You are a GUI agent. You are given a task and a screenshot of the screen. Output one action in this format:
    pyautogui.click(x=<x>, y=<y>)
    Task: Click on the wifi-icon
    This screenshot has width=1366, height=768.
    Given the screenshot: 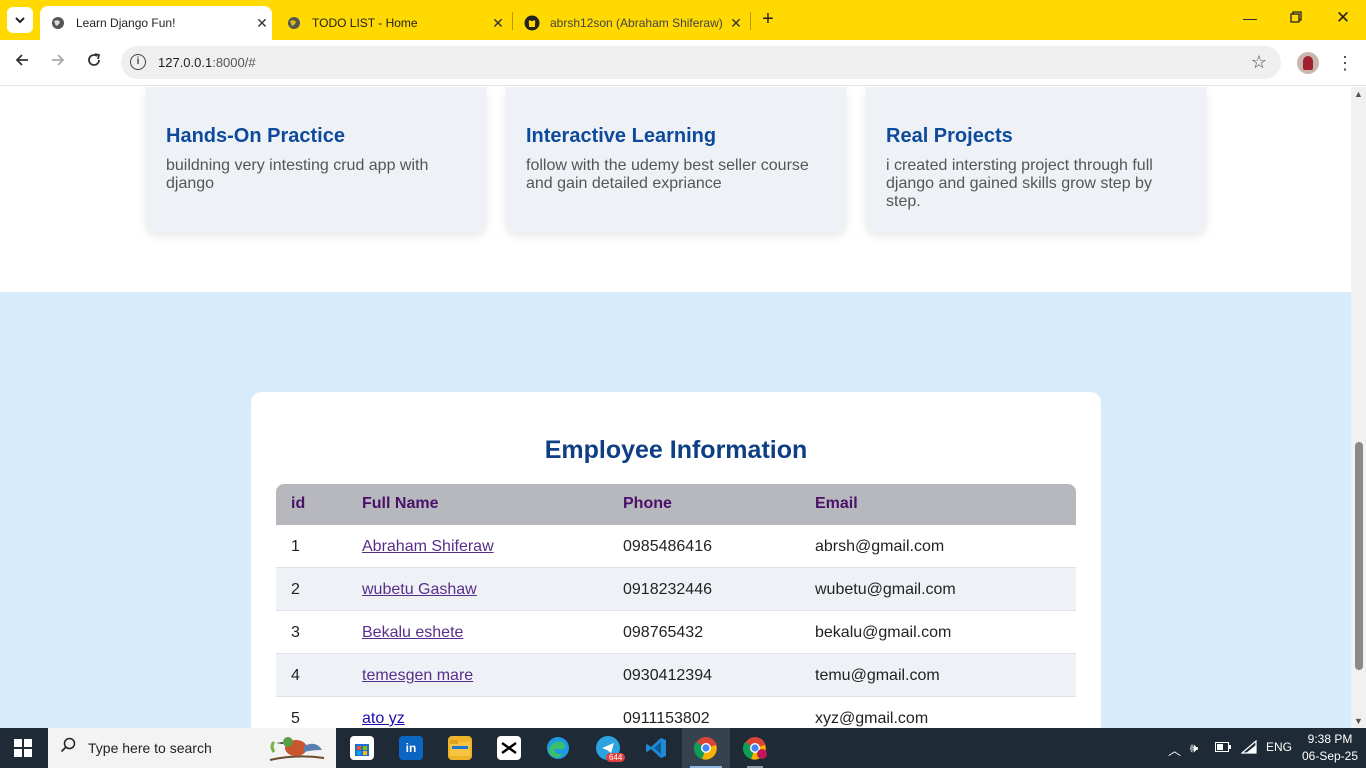 What is the action you would take?
    pyautogui.click(x=1248, y=748)
    